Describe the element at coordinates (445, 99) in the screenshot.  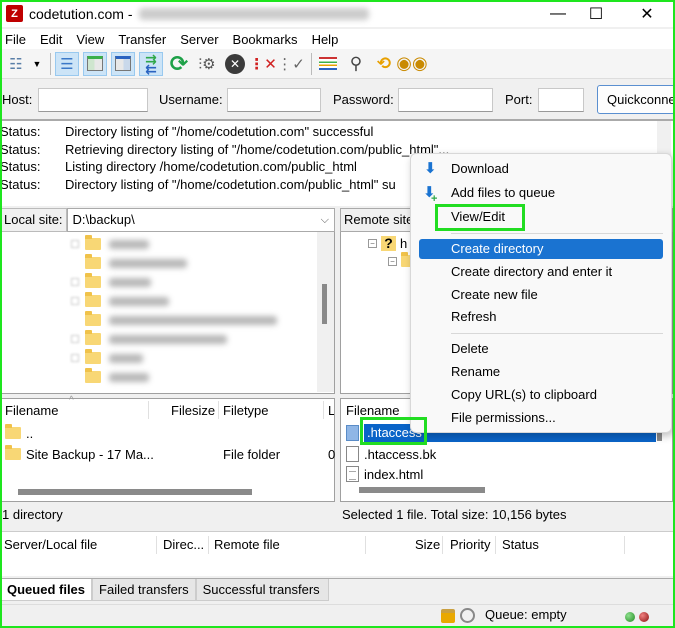
I see `password-input` at that location.